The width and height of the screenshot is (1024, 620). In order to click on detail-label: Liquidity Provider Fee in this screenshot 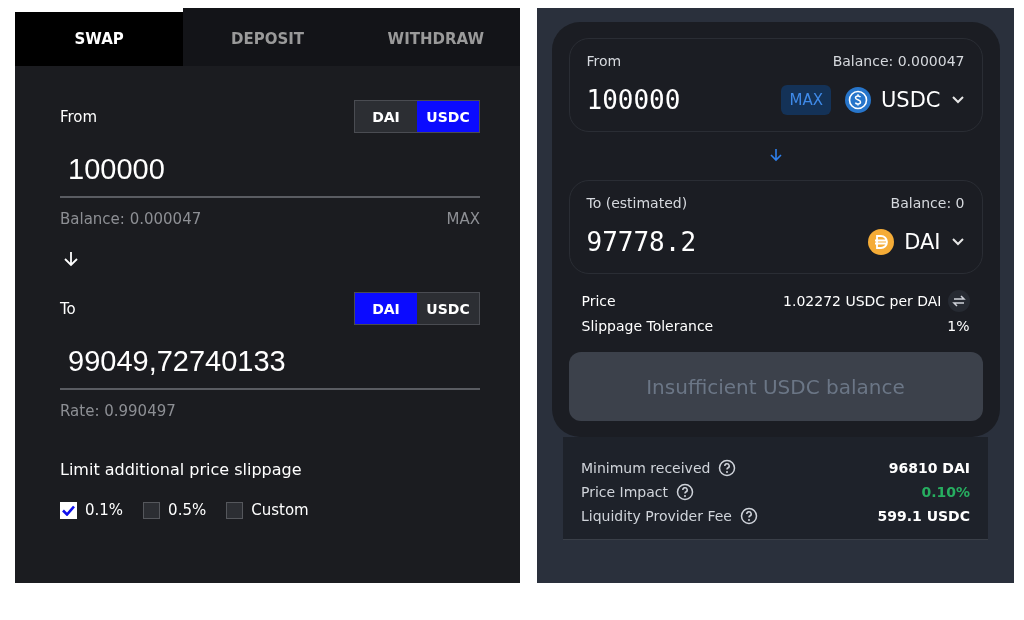, I will do `click(656, 516)`.